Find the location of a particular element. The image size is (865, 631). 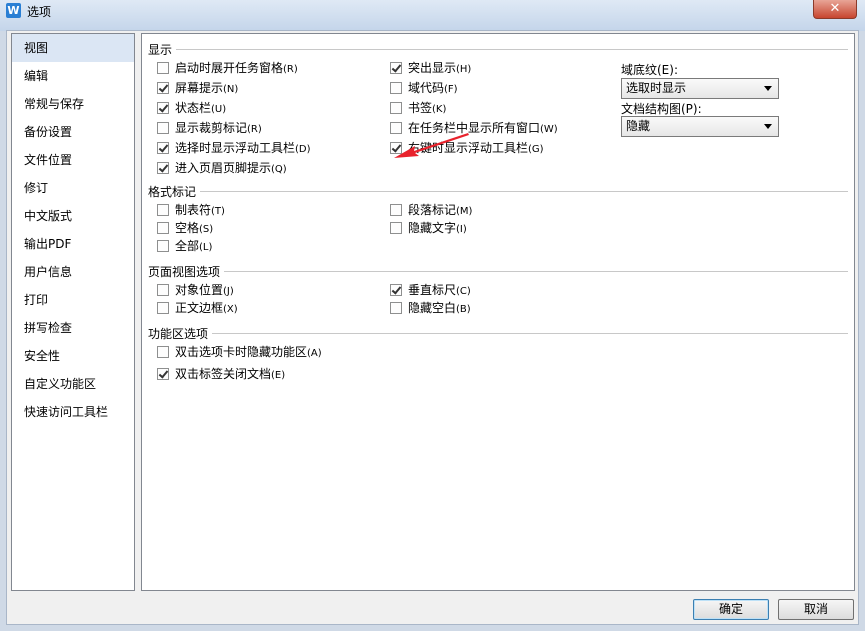

option-object-anchors: 对象位置(J) is located at coordinates (195, 290).